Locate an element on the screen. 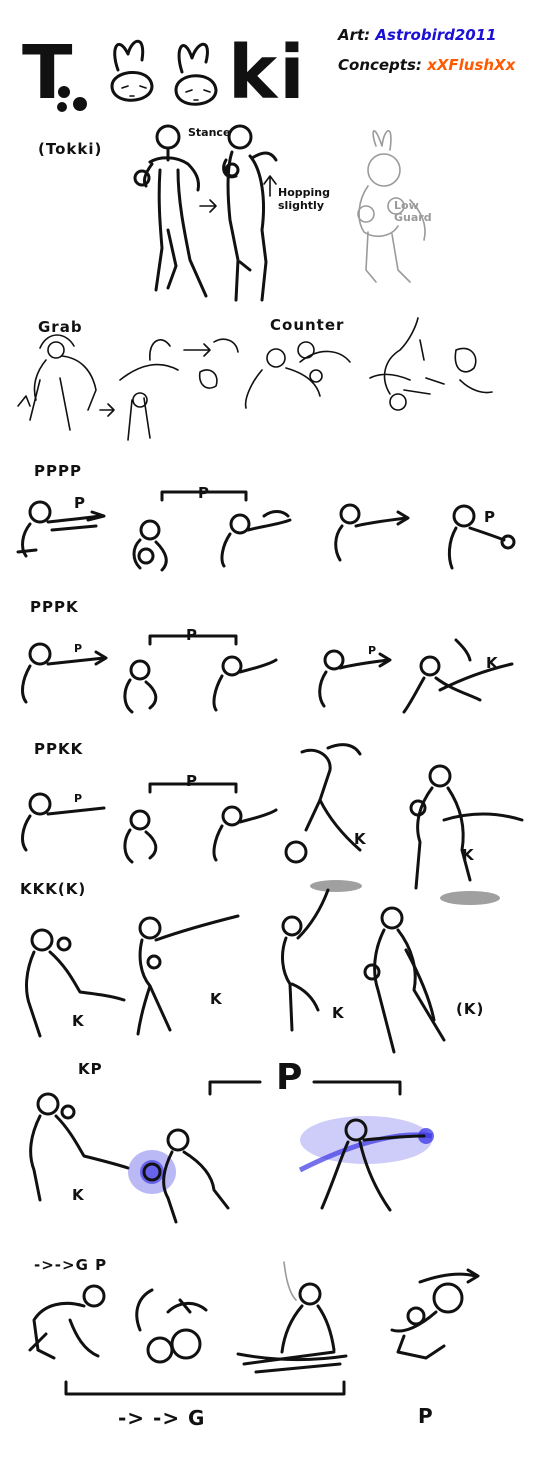 Image resolution: width=546 pixels, height=1461 pixels. move-label-kp: KP is located at coordinates (90, 1069).